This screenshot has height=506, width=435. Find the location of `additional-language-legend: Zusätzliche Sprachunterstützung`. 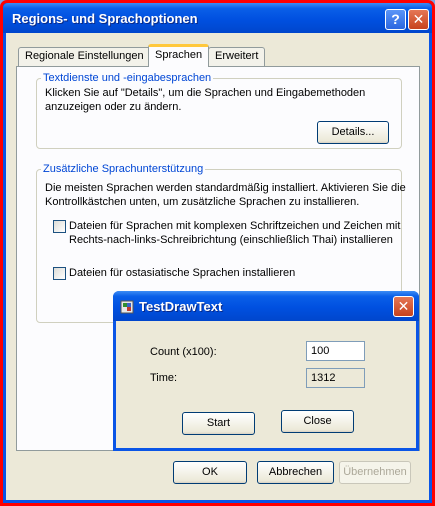

additional-language-legend: Zusätzliche Sprachunterstützung is located at coordinates (123, 169).